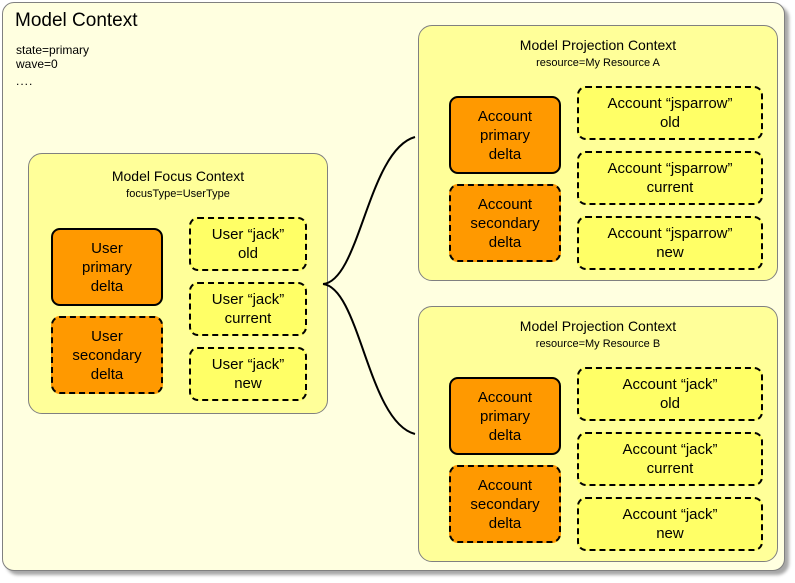 The image size is (795, 583). I want to click on model-focus-context-title: Model Focus Context, so click(178, 176).